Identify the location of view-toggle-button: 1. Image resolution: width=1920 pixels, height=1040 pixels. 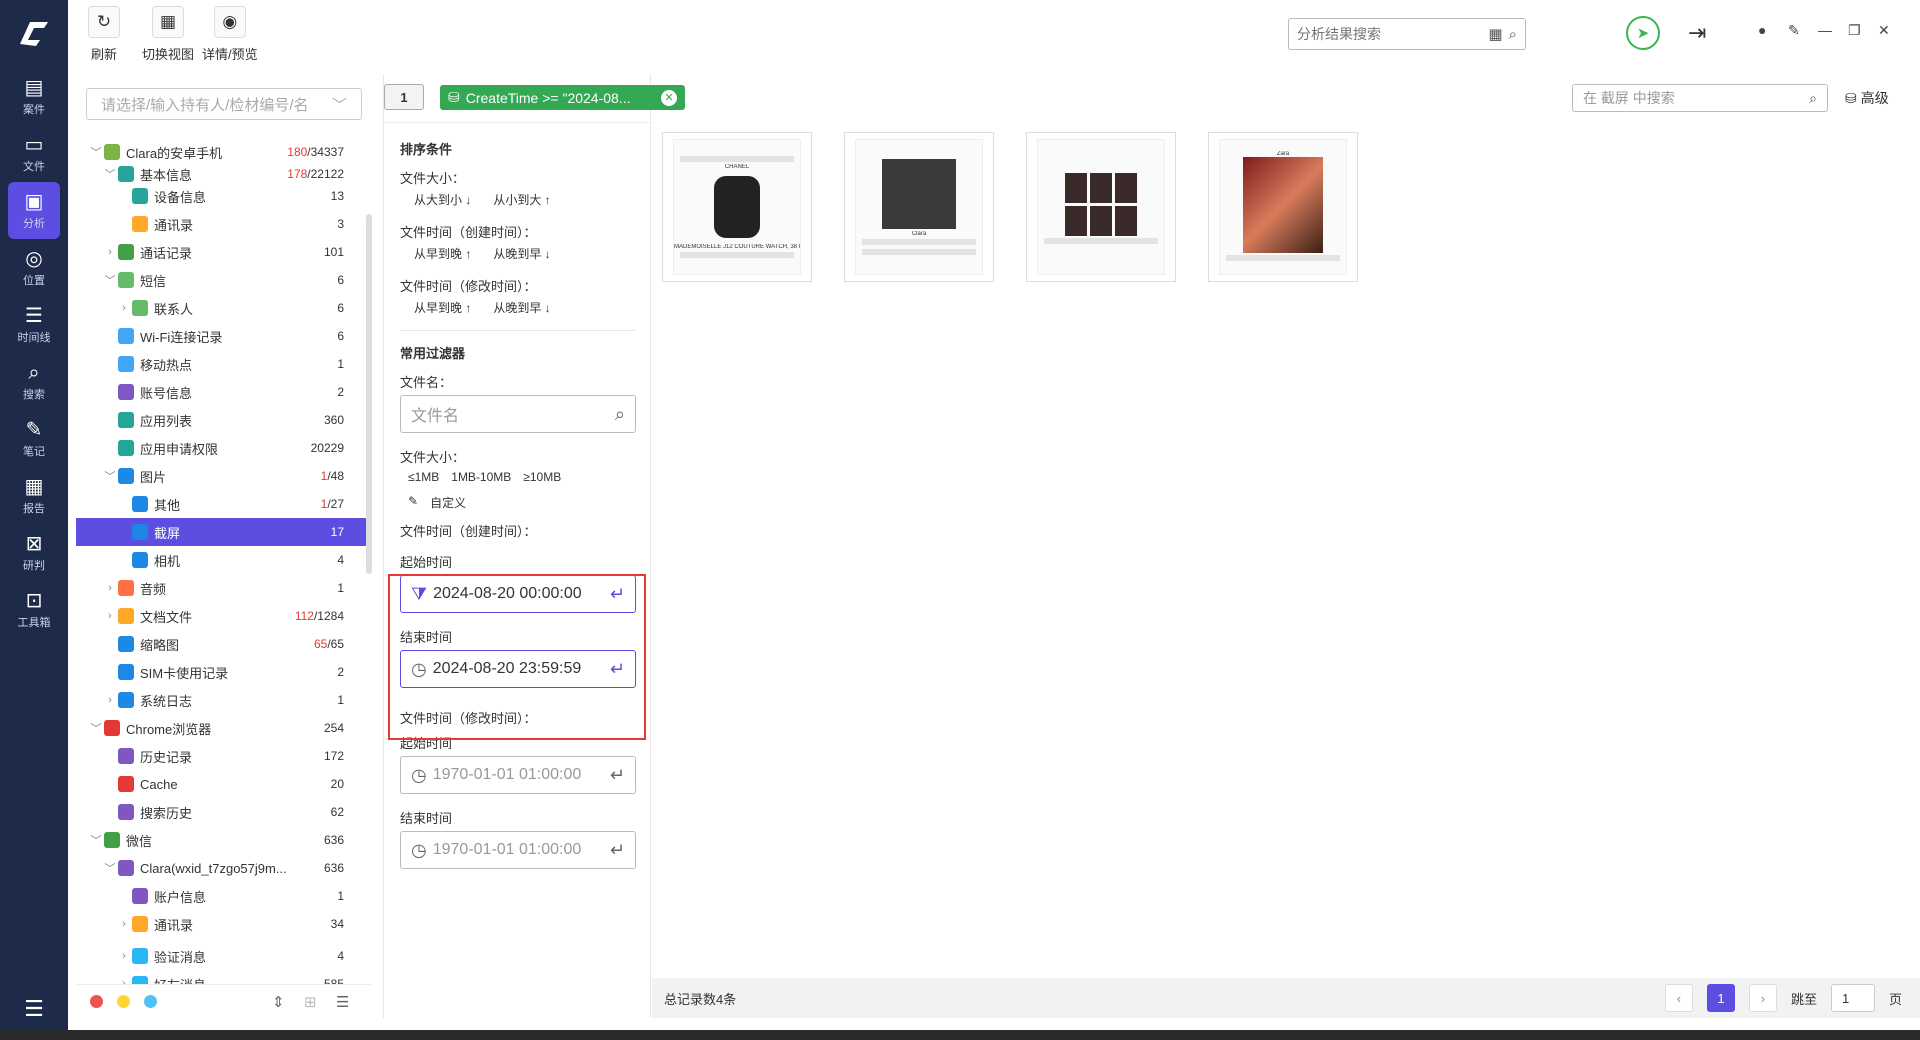
(404, 97).